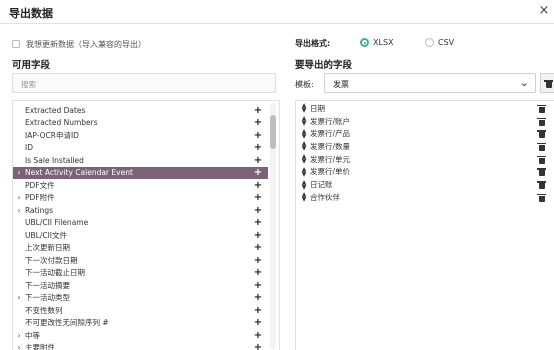  I want to click on export-field-row: ▲ ▼ 合作伙伴, so click(425, 197).